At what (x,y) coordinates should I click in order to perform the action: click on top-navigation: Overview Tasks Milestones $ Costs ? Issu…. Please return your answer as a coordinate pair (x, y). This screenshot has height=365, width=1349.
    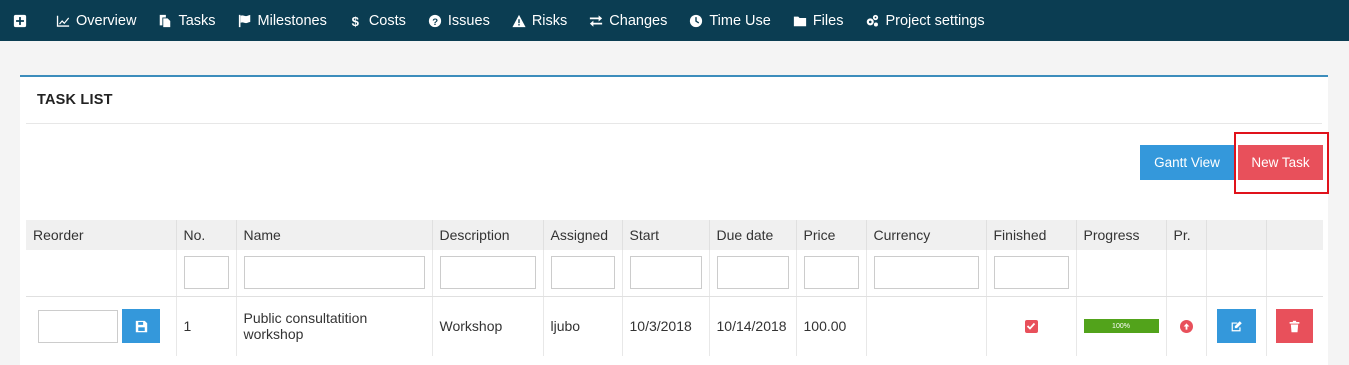
    Looking at the image, I should click on (674, 20).